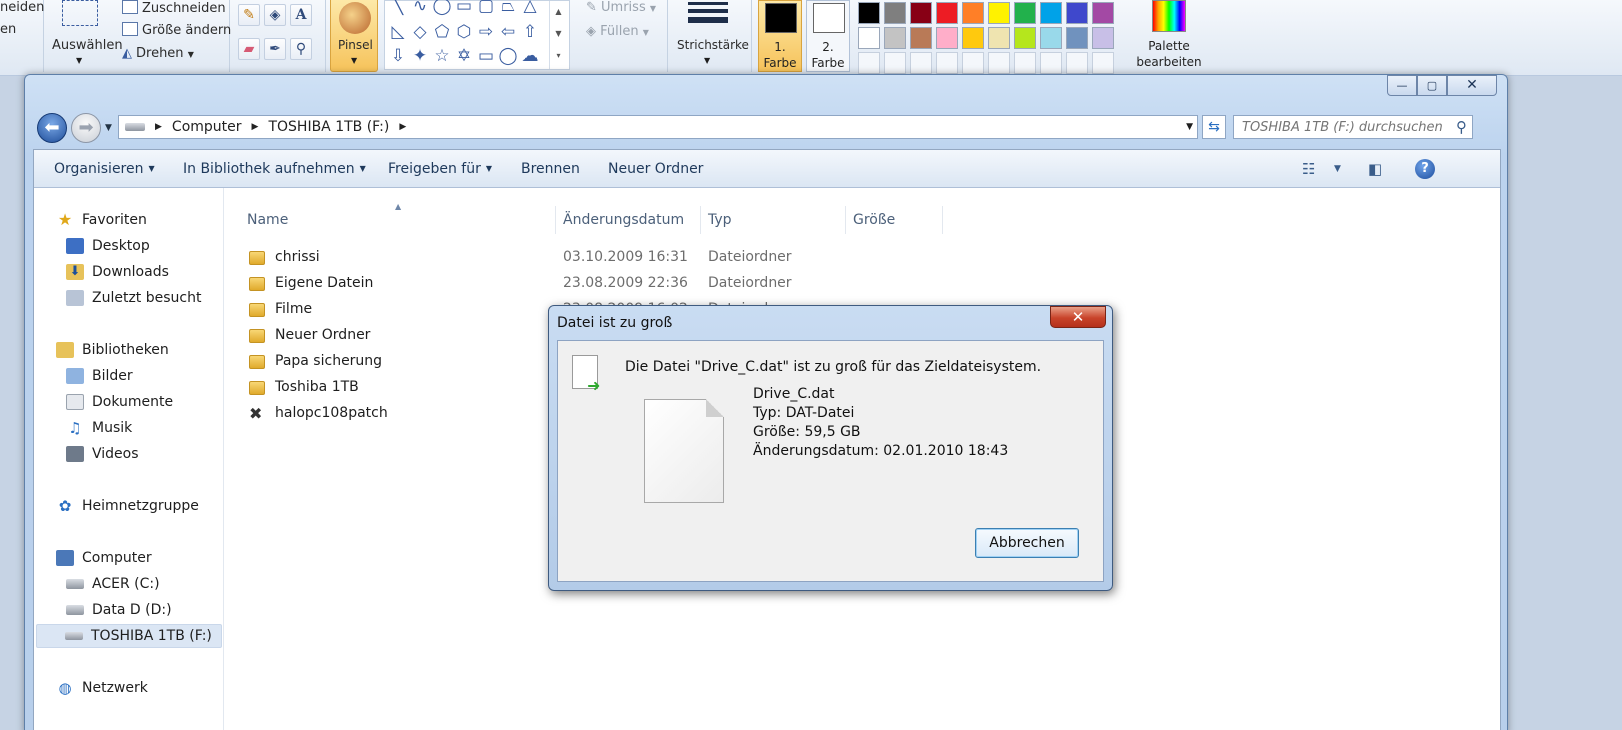  What do you see at coordinates (275, 15) in the screenshot?
I see `fill-bucket-icon: ◈` at bounding box center [275, 15].